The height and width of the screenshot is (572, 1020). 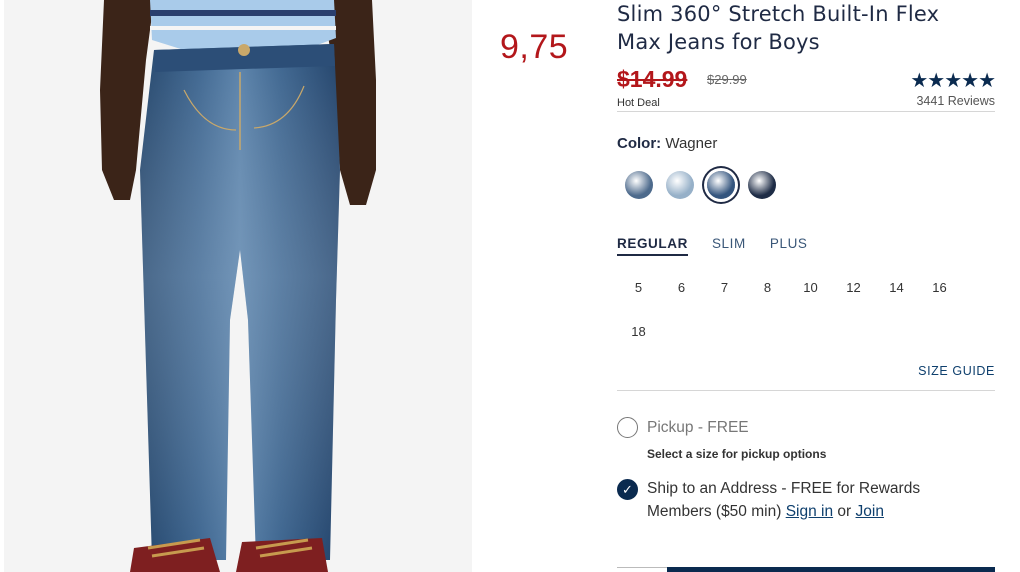 What do you see at coordinates (638, 344) in the screenshot?
I see `size-option-18: 18` at bounding box center [638, 344].